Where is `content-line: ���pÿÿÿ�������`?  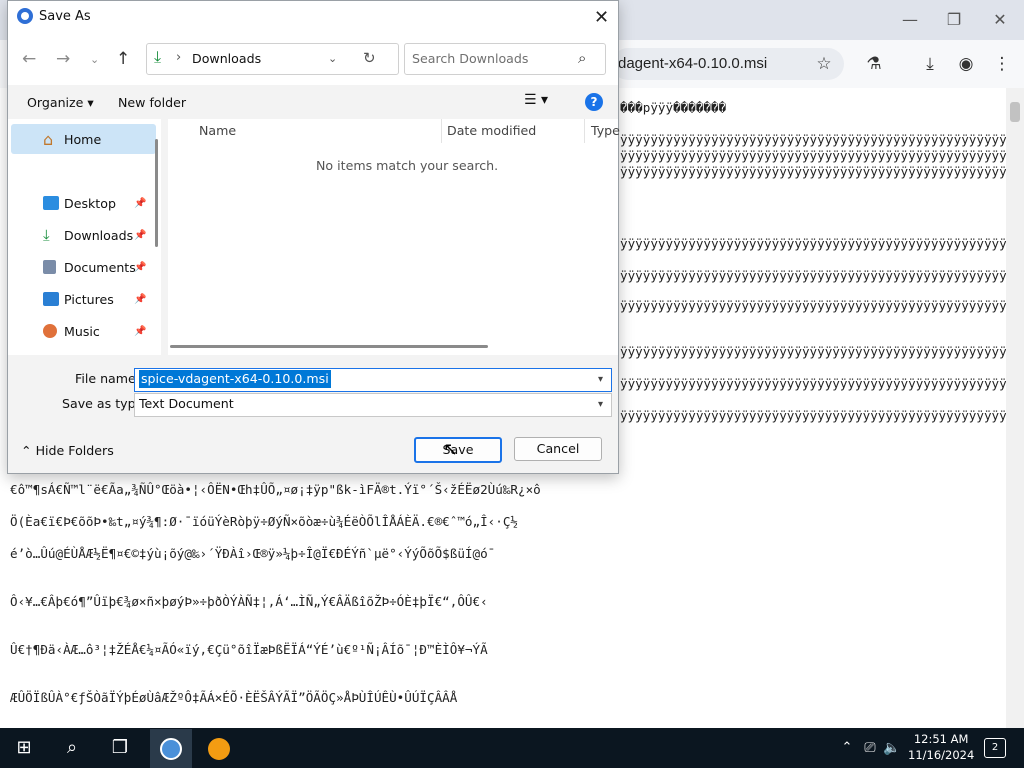
content-line: ���pÿÿÿ������� is located at coordinates (673, 107).